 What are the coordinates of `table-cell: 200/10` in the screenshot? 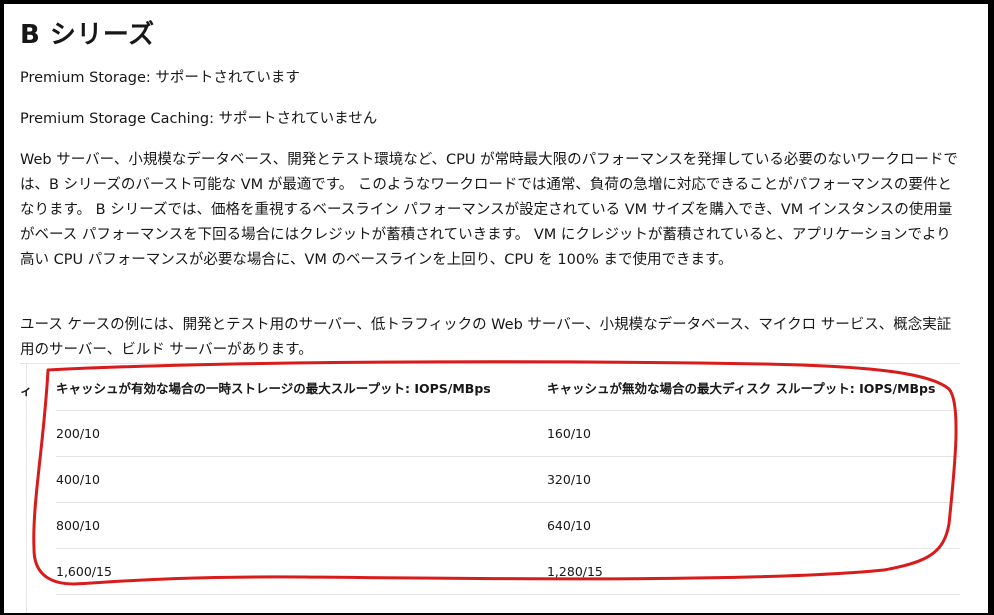 It's located at (301, 433).